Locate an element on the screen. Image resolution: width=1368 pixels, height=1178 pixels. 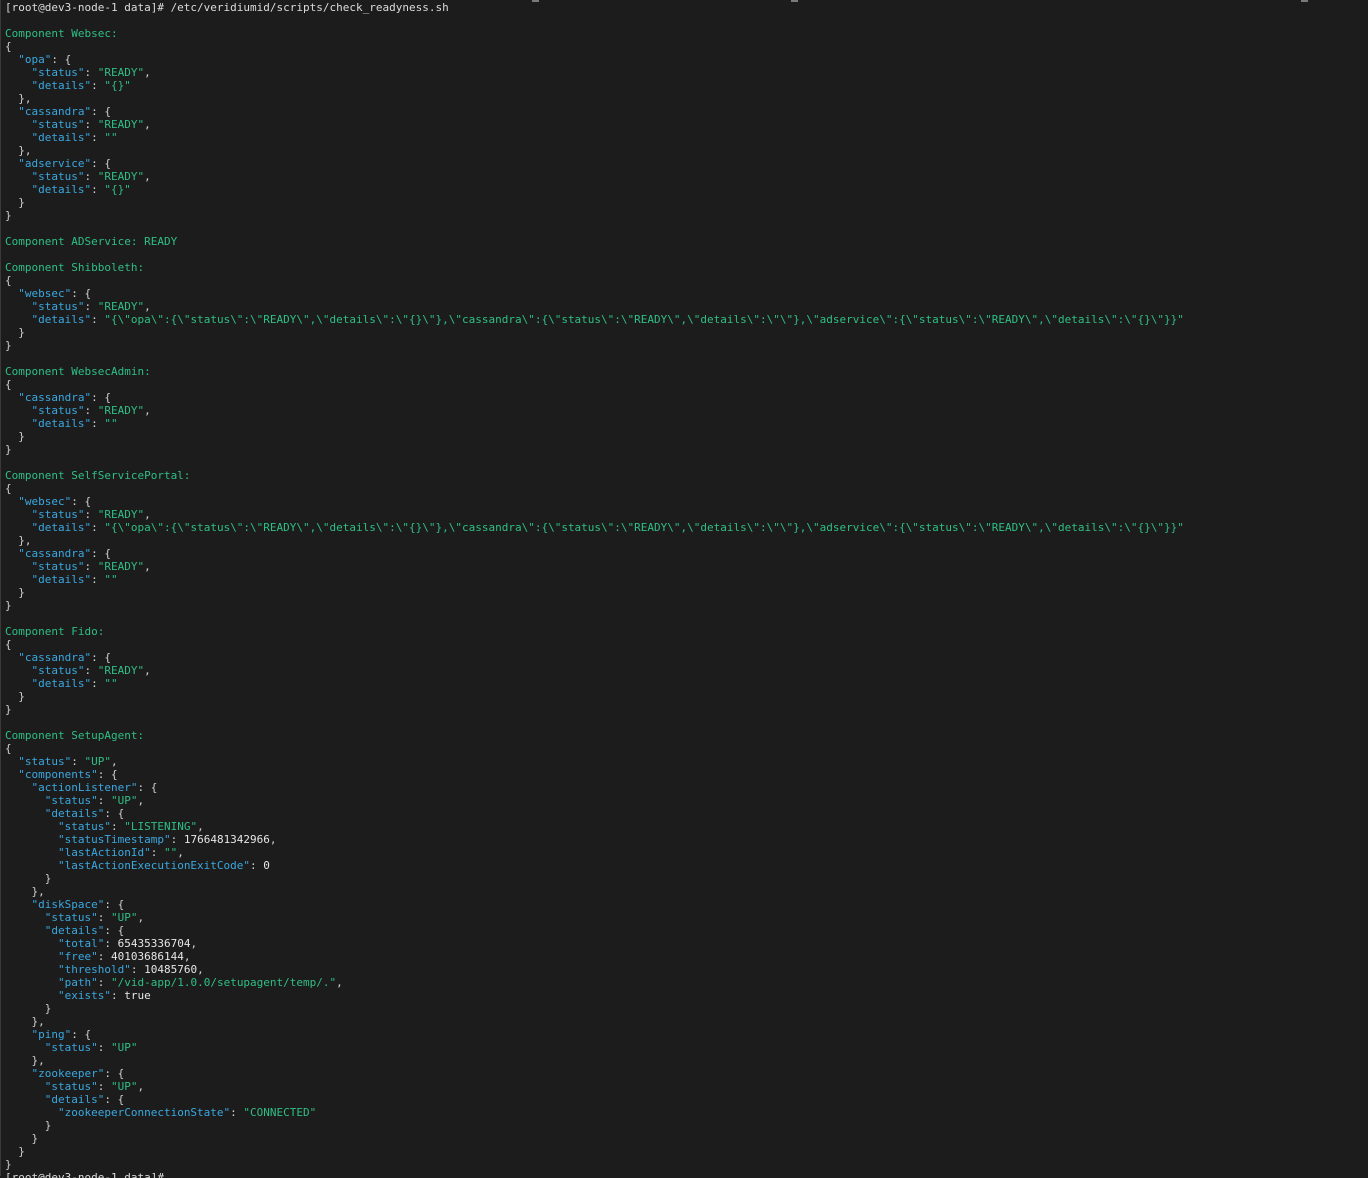
terminal-line: "lastActionId": "", is located at coordinates (685, 852).